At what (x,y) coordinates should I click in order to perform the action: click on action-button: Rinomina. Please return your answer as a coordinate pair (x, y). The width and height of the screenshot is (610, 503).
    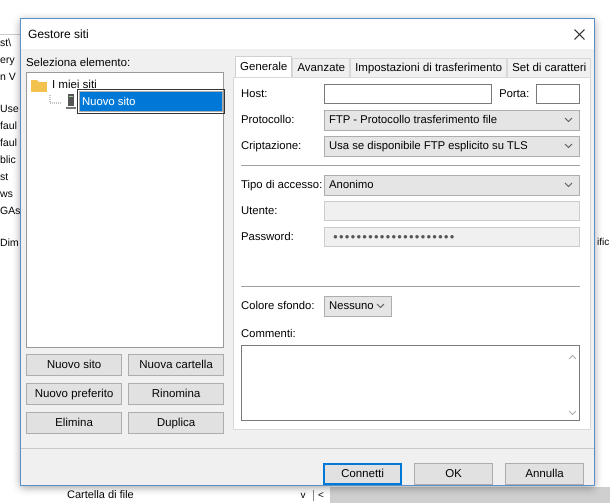
    Looking at the image, I should click on (176, 394).